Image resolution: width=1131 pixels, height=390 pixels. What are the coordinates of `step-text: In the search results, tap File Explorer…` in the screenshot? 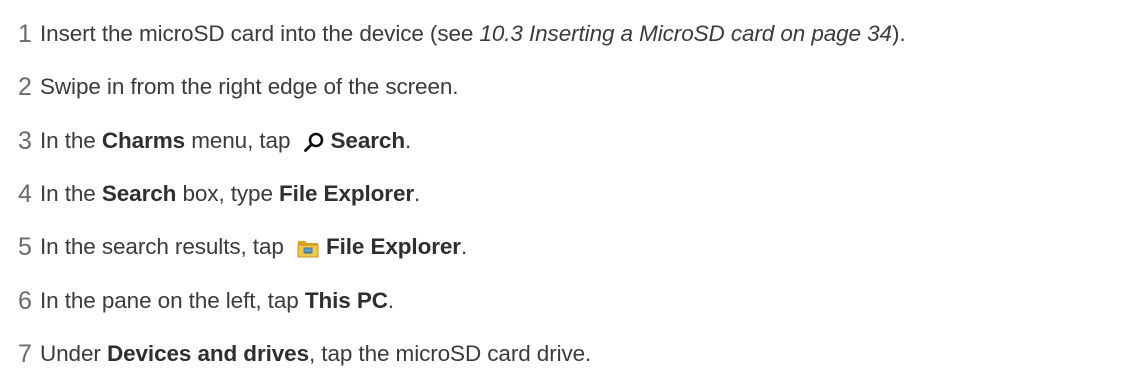 It's located at (254, 246).